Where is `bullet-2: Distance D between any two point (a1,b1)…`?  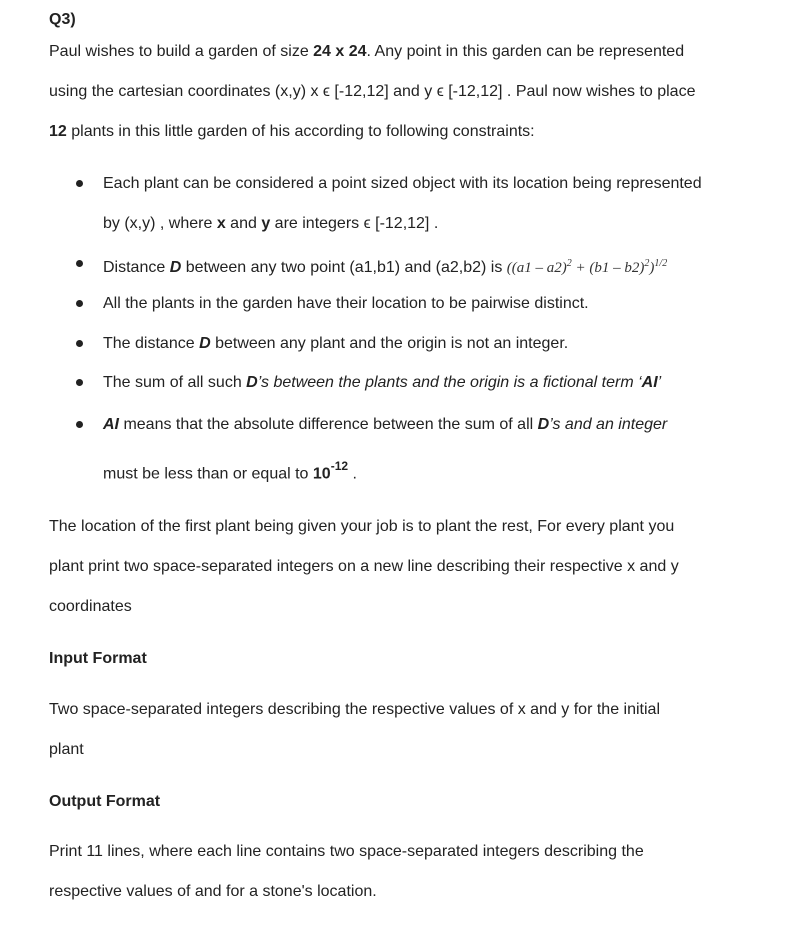
bullet-2: Distance D between any two point (a1,b1)… is located at coordinates (385, 266).